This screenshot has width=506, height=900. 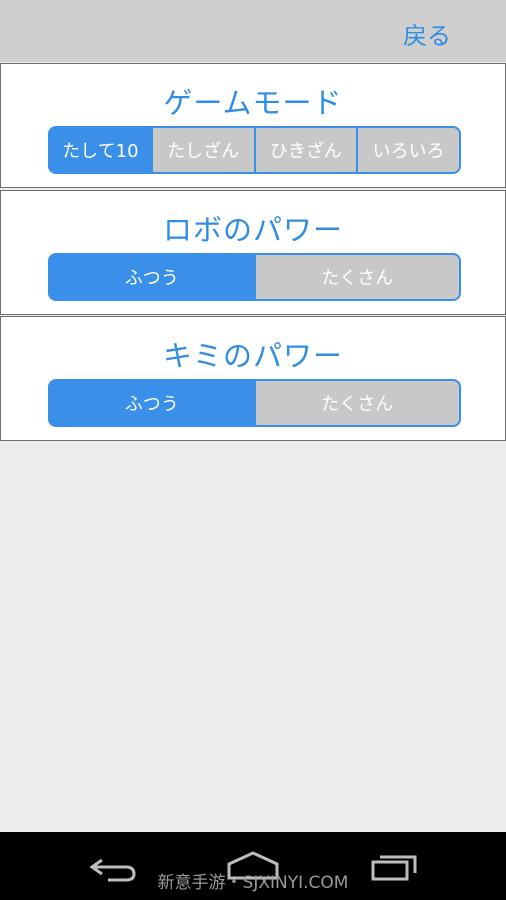 What do you see at coordinates (306, 150) in the screenshot?
I see `game-mode-option-hikizan: ひきざん` at bounding box center [306, 150].